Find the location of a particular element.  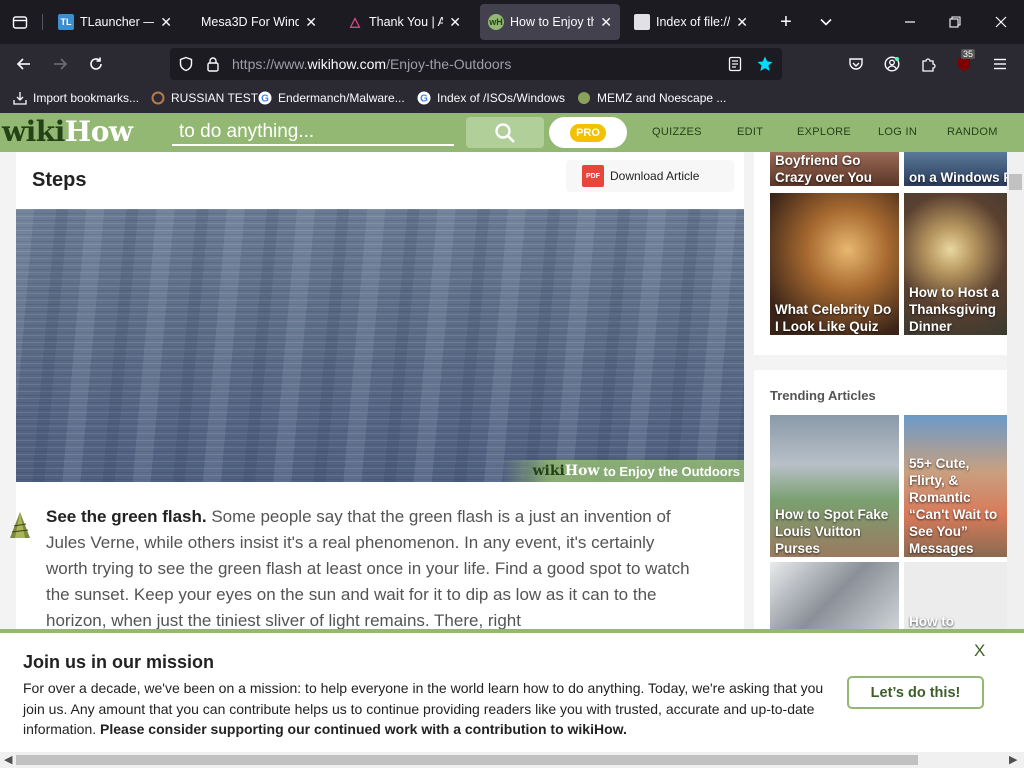

list-all-tabs-button is located at coordinates (20, 22).